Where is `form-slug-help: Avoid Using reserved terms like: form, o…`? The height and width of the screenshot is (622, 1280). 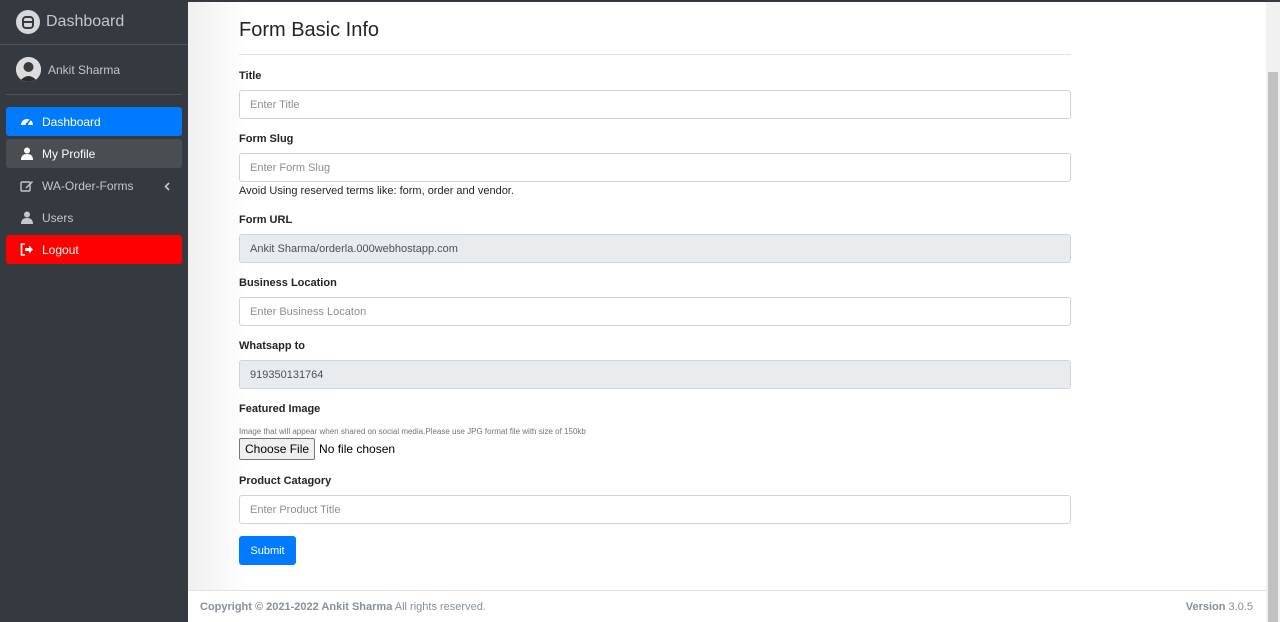
form-slug-help: Avoid Using reserved terms like: form, o… is located at coordinates (376, 191).